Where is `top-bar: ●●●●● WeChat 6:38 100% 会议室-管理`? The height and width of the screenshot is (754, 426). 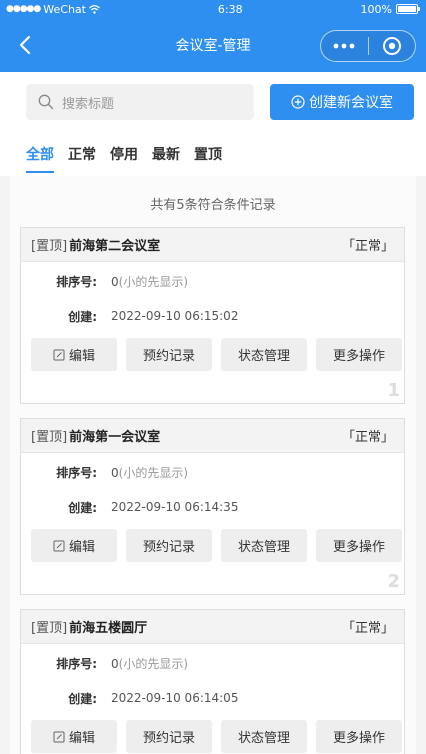 top-bar: ●●●●● WeChat 6:38 100% 会议室-管理 is located at coordinates (213, 36).